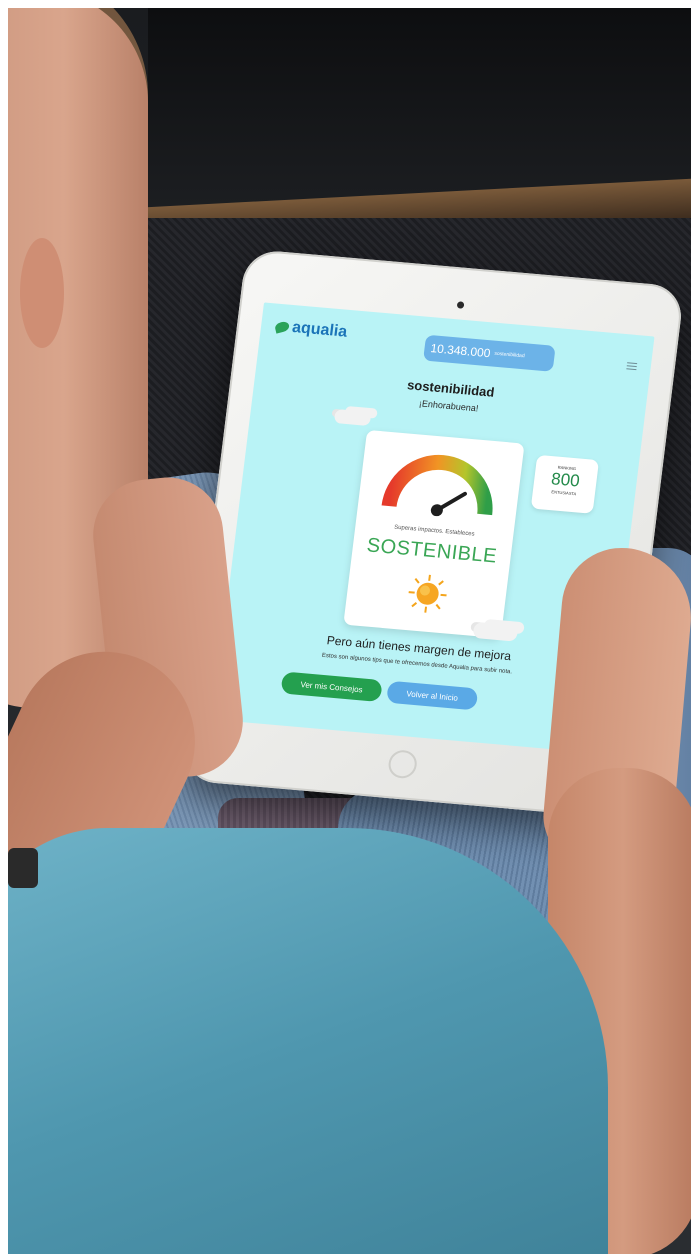 This screenshot has height=1254, width=691. I want to click on background-shelf, so click(419, 108).